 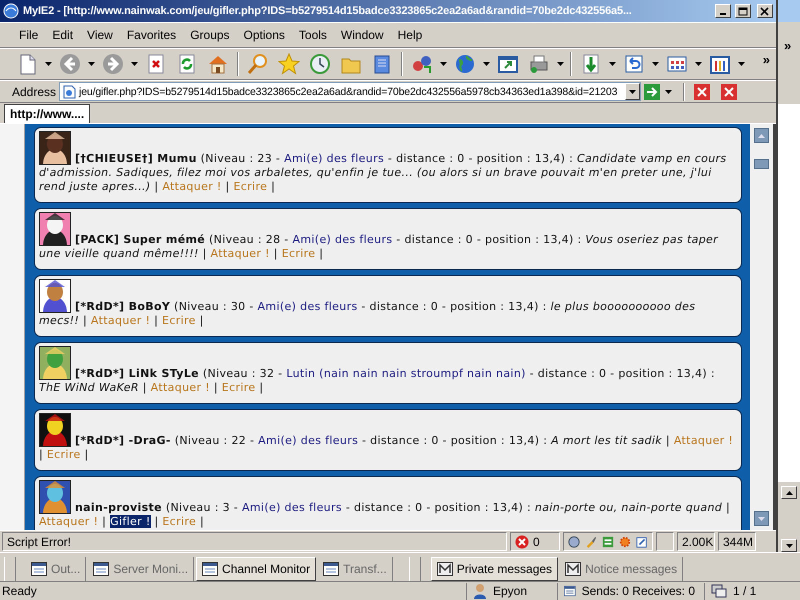 What do you see at coordinates (29, 35) in the screenshot?
I see `menu-item: File` at bounding box center [29, 35].